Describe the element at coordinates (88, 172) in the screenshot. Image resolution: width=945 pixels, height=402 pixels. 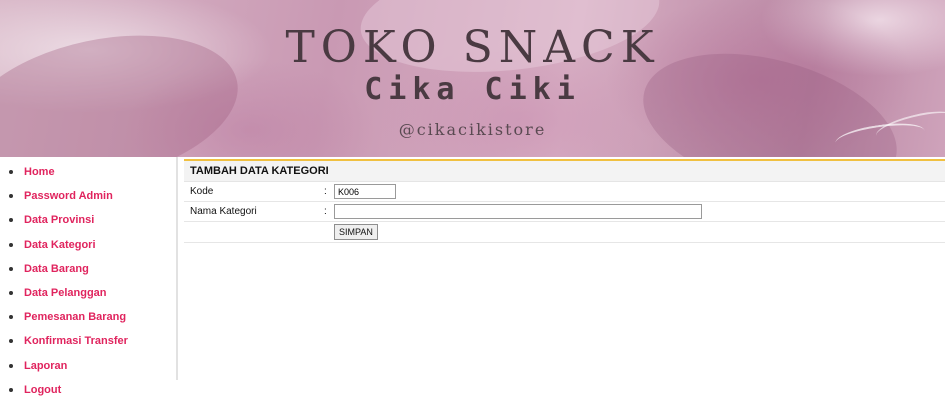
I see `sidebar-item-home: Home` at that location.